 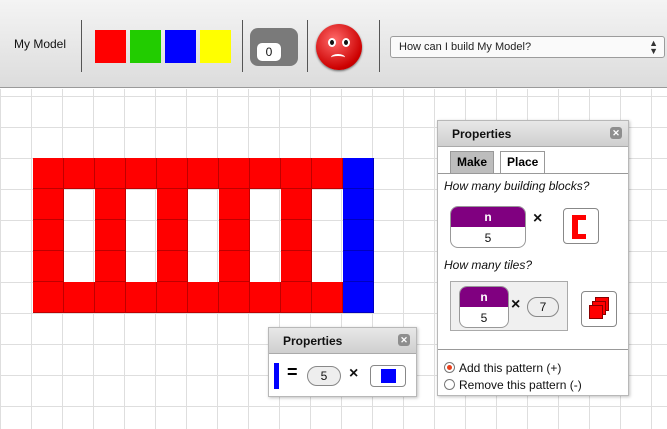 I want to click on tile-counter-value: 0, so click(x=269, y=52).